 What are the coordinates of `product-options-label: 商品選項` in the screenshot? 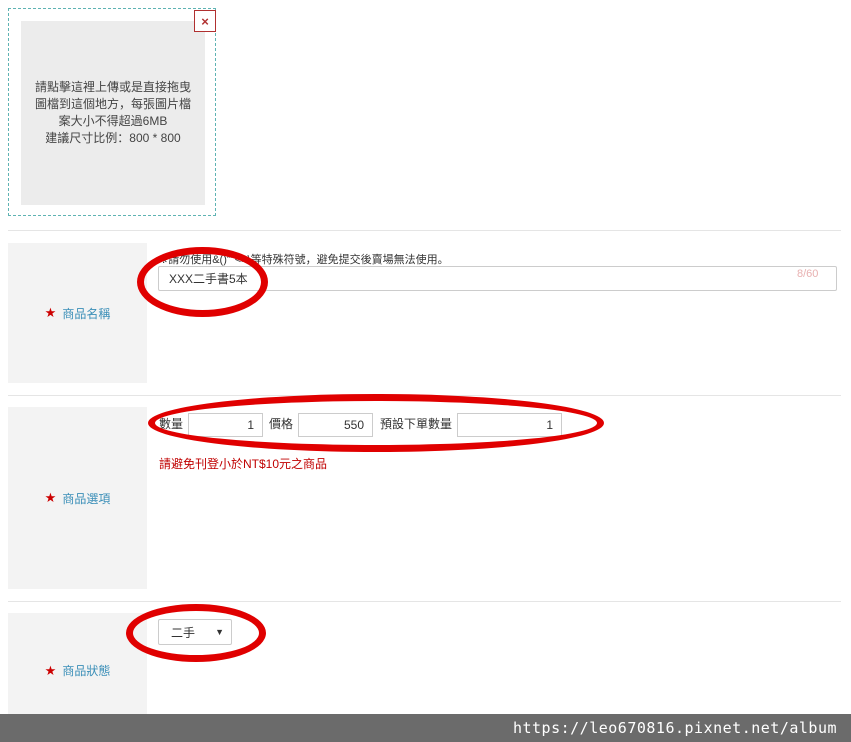 It's located at (86, 498).